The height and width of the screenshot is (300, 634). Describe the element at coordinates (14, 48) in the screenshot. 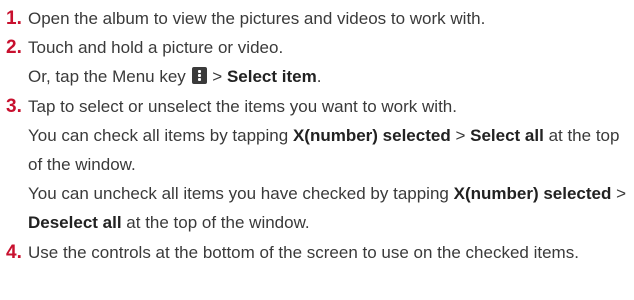

I see `step-number: 2.` at that location.